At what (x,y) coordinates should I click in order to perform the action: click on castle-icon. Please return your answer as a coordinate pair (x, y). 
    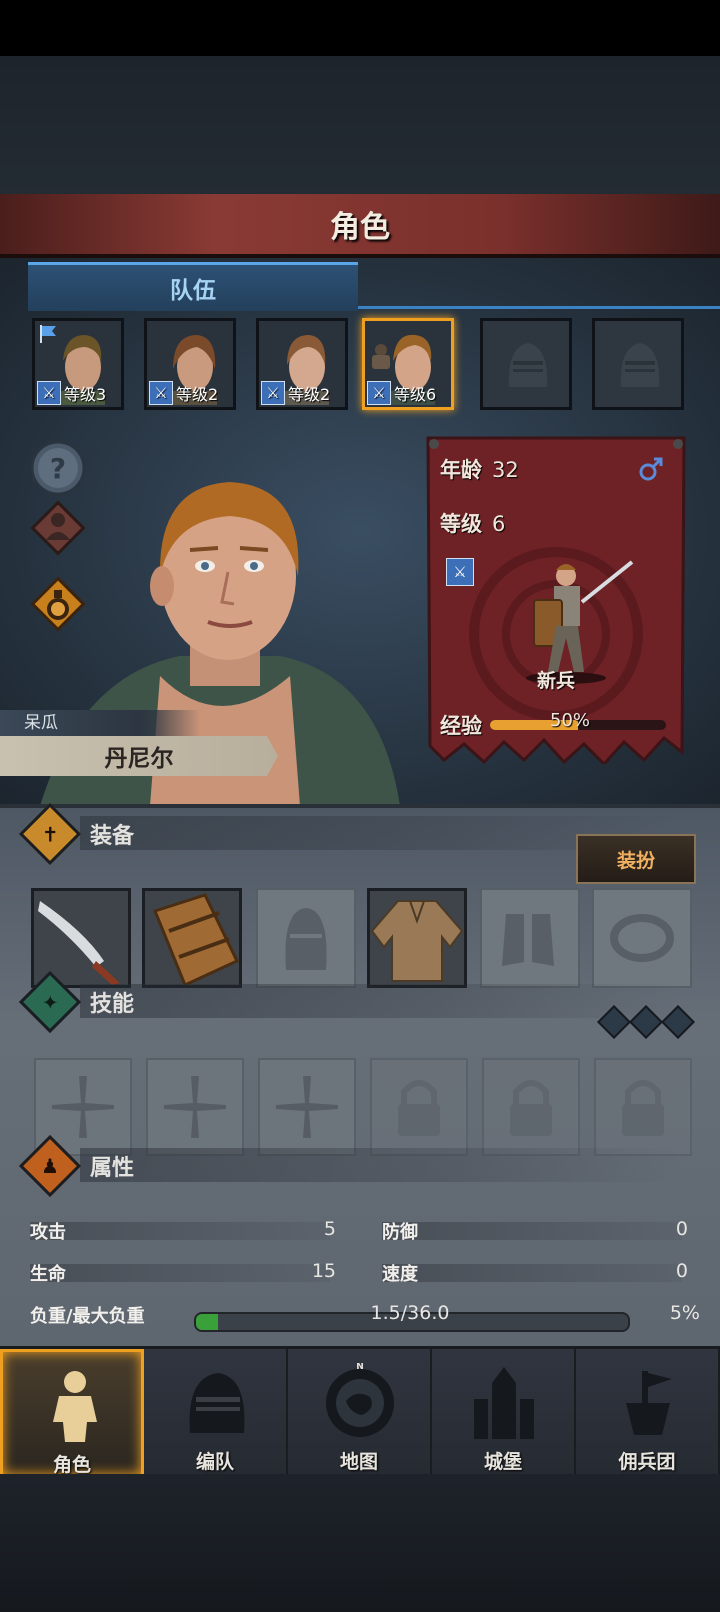
    Looking at the image, I should click on (504, 1403).